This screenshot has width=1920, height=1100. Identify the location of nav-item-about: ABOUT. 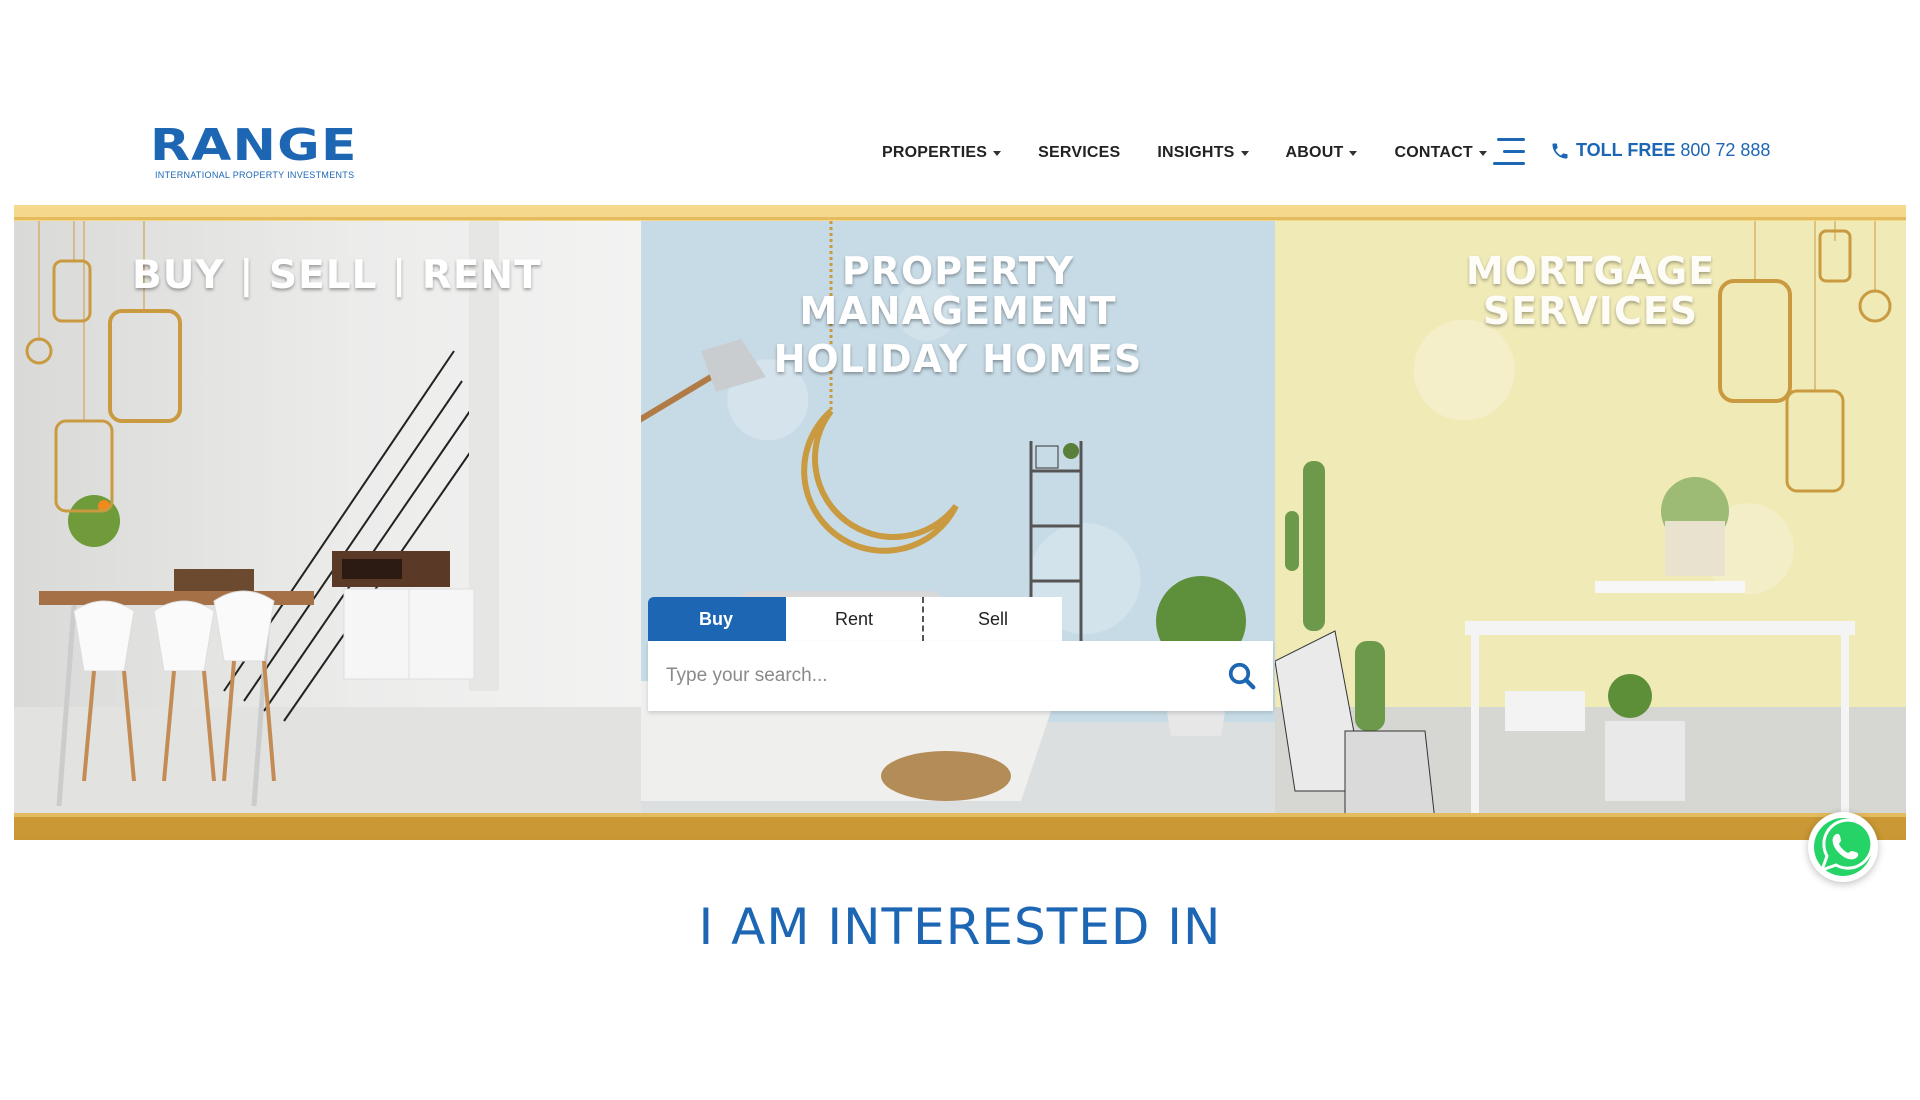
(1322, 153).